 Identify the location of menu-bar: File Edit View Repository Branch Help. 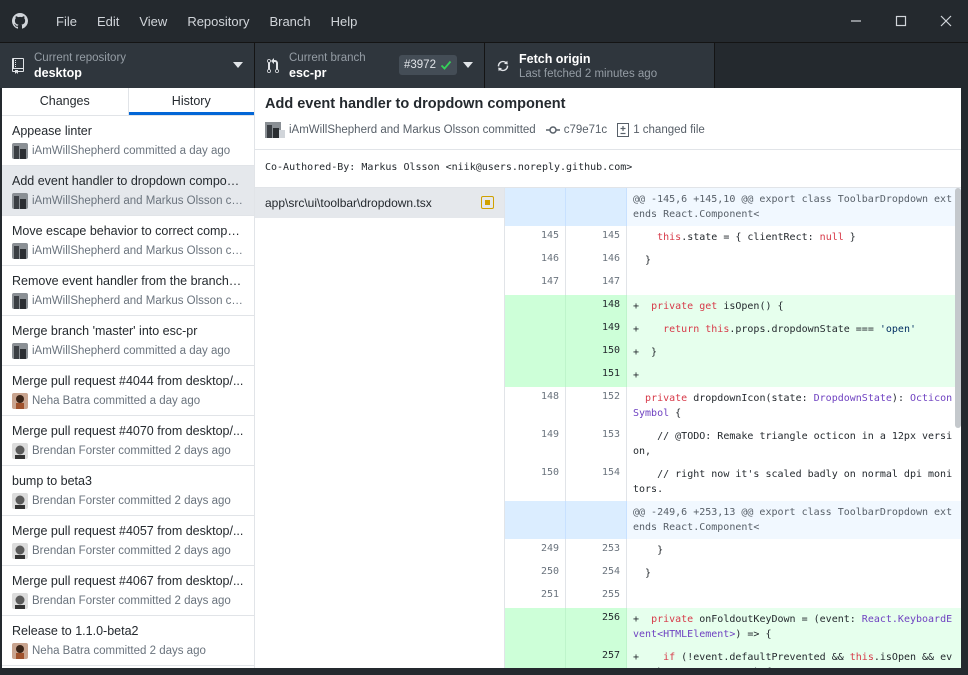
(206, 21).